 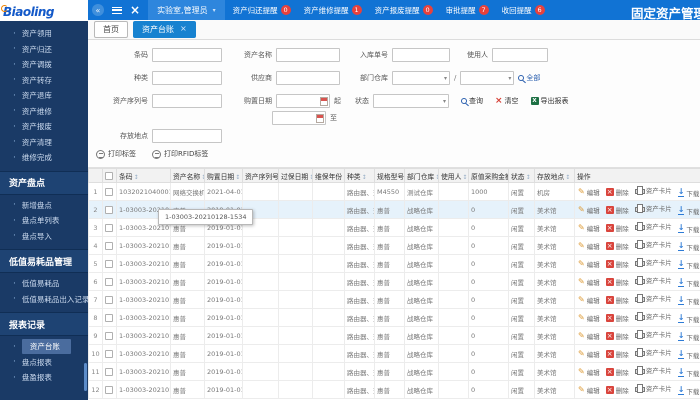 I want to click on sidebar-item: · 资产台账, so click(x=44, y=347).